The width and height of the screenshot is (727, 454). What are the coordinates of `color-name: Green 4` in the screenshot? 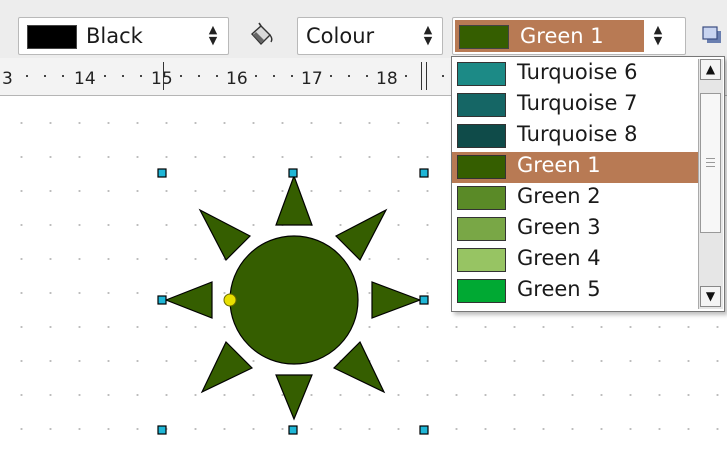 It's located at (559, 258).